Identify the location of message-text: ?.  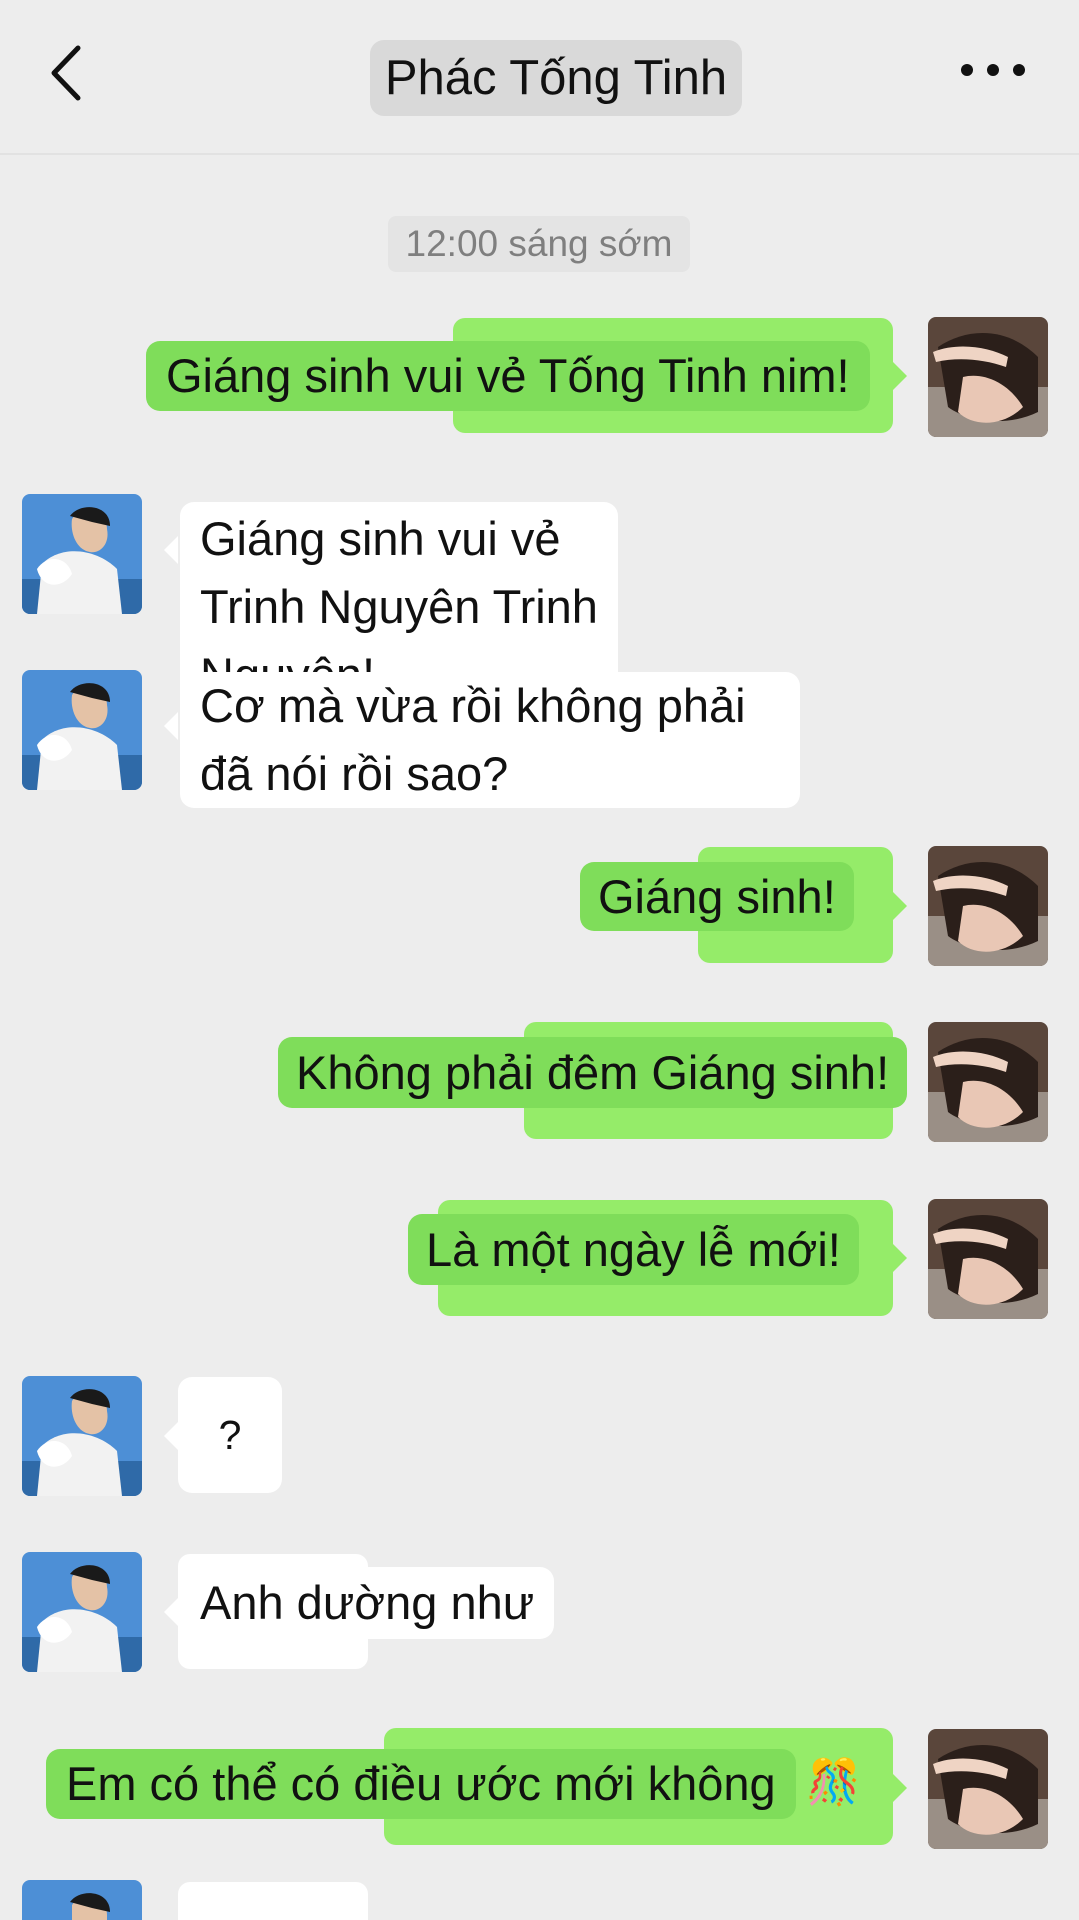
(230, 1435).